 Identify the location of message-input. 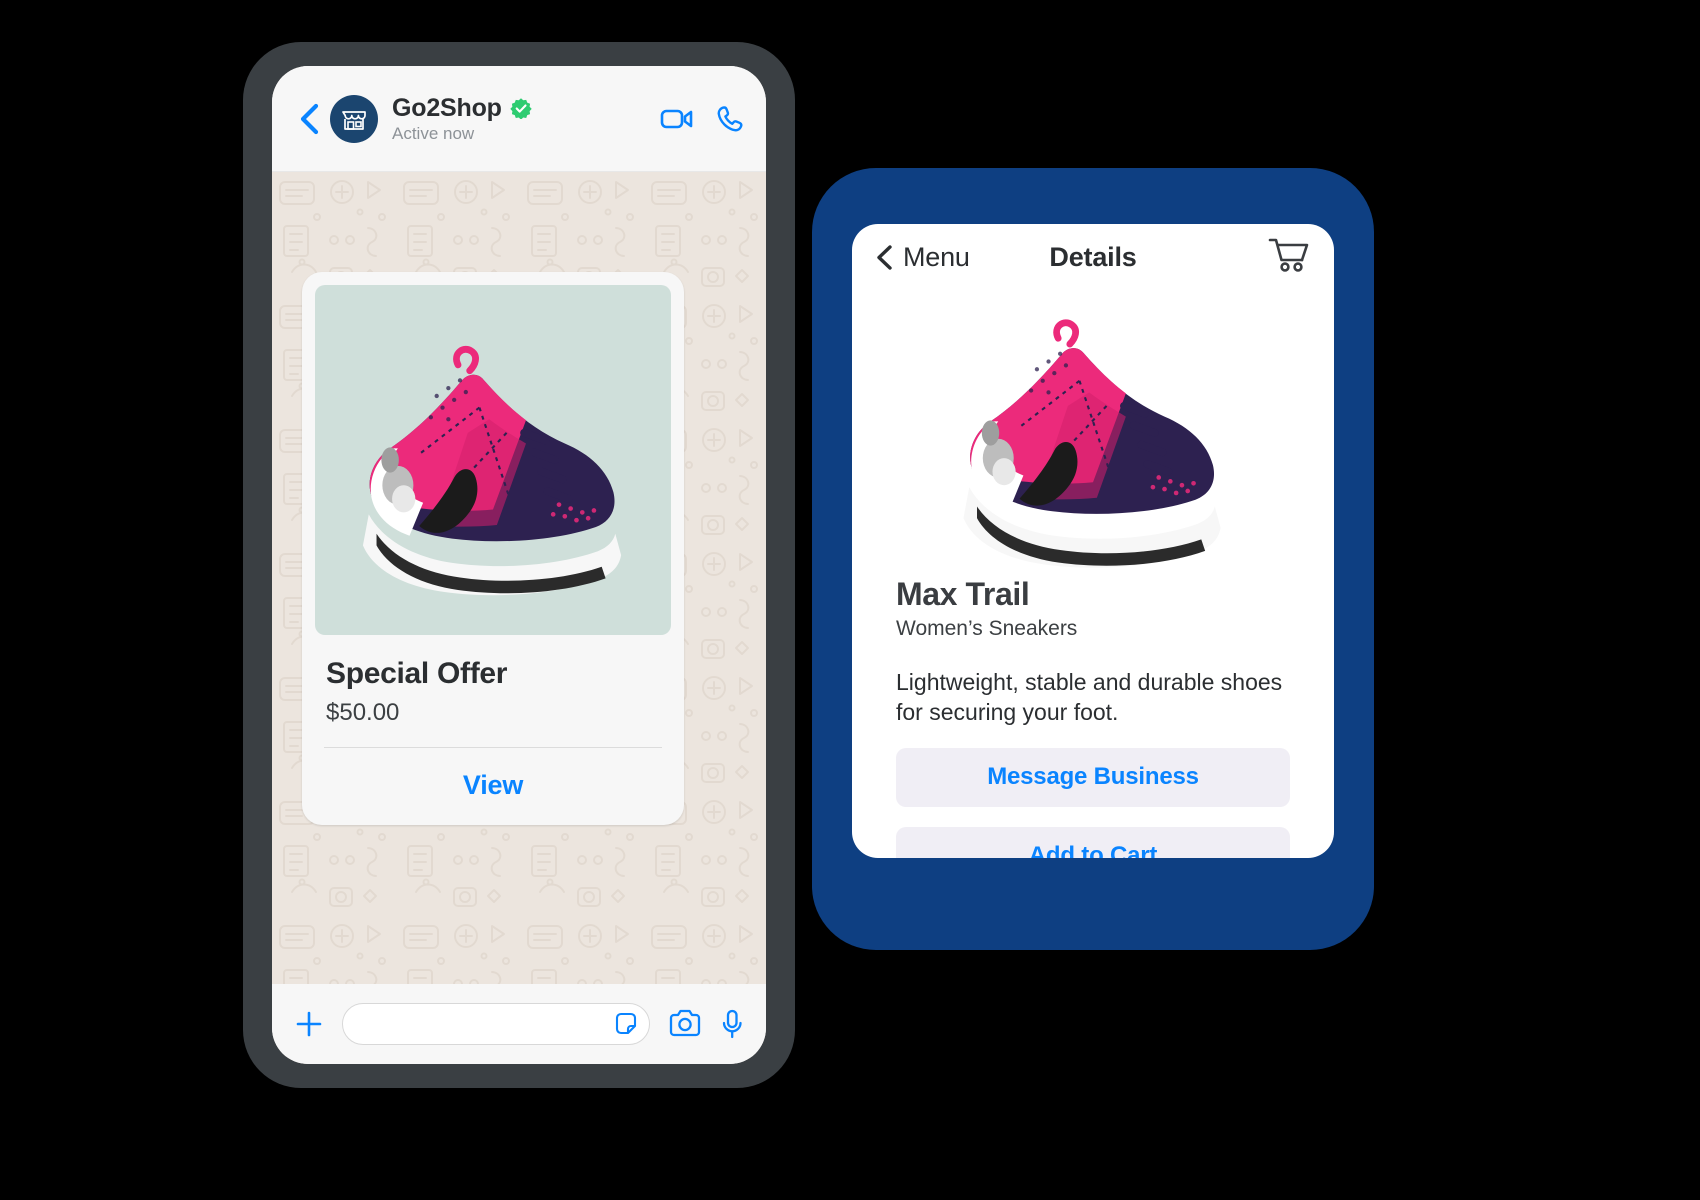
(496, 1024).